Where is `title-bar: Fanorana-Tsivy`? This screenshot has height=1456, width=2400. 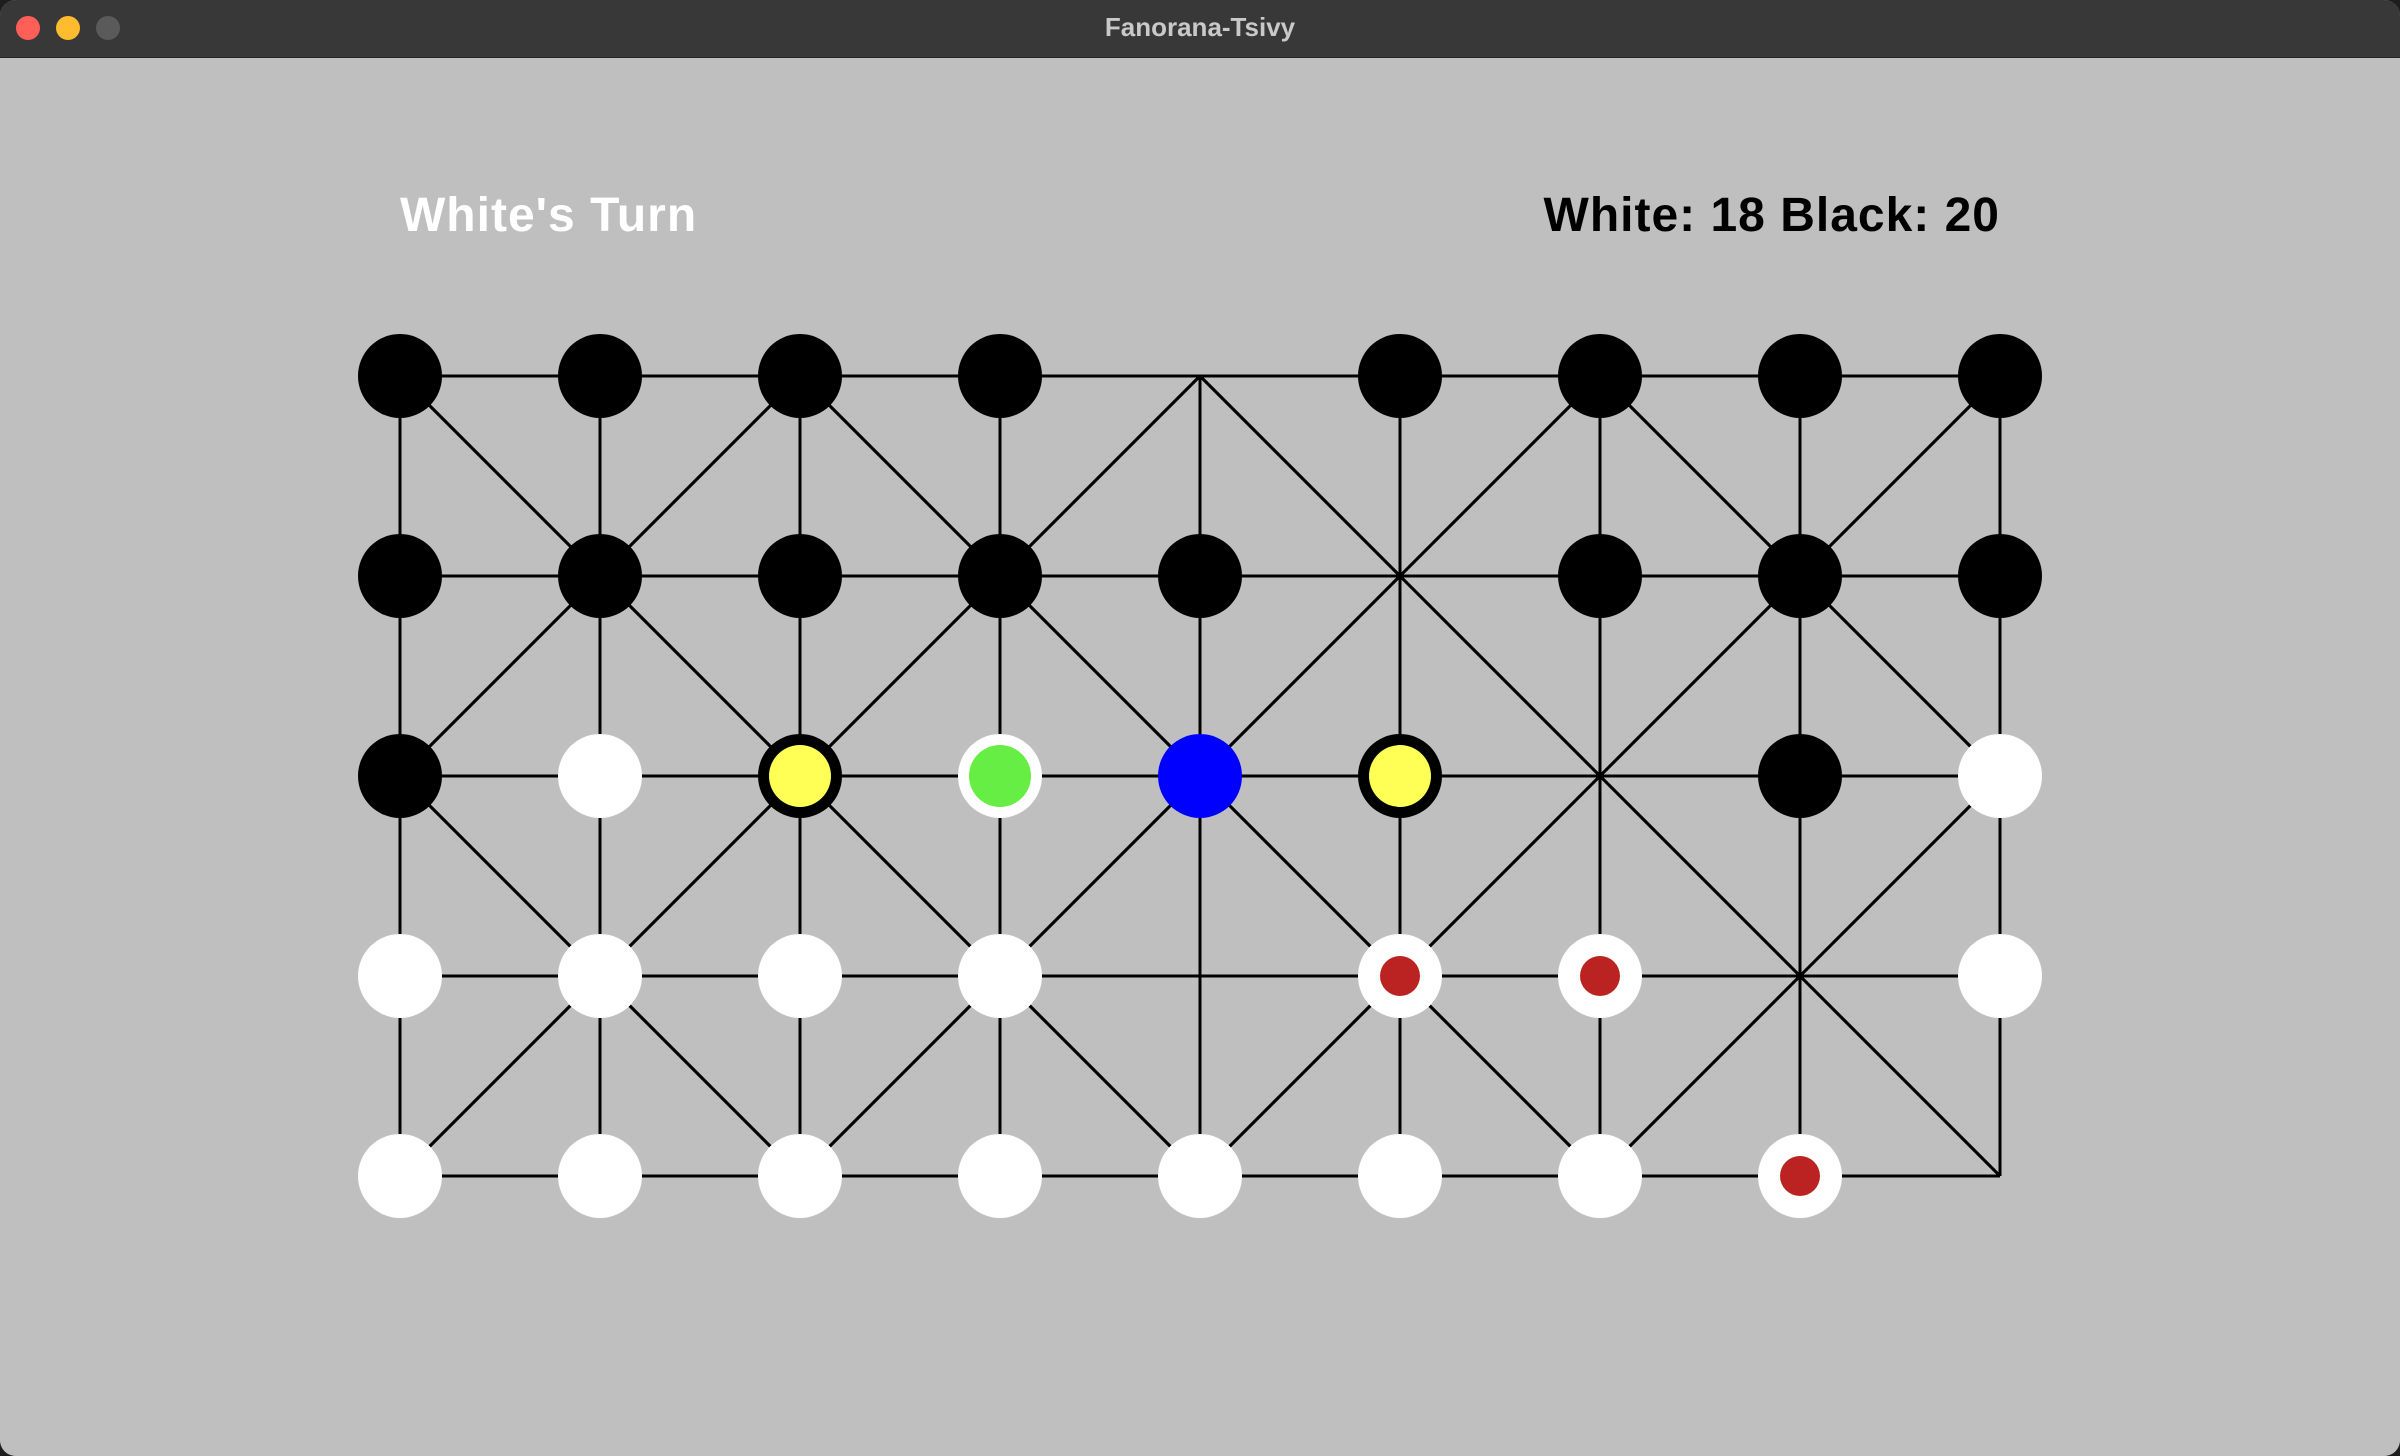 title-bar: Fanorana-Tsivy is located at coordinates (1200, 29).